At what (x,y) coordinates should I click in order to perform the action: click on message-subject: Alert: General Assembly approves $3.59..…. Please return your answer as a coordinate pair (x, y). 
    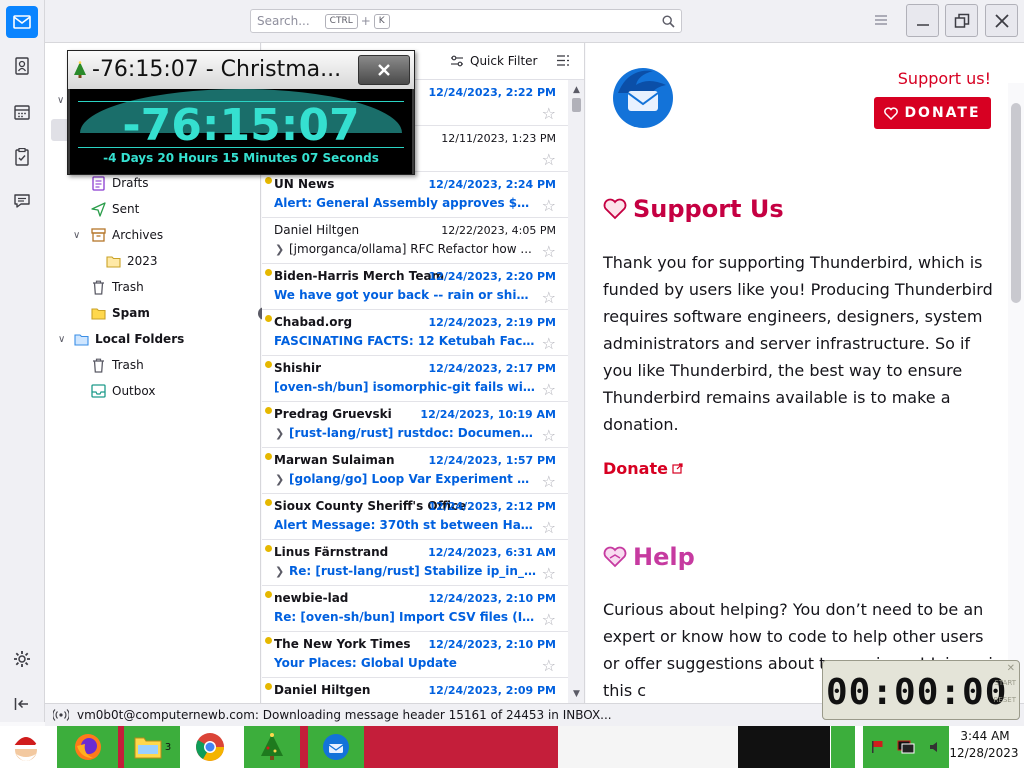
    Looking at the image, I should click on (405, 203).